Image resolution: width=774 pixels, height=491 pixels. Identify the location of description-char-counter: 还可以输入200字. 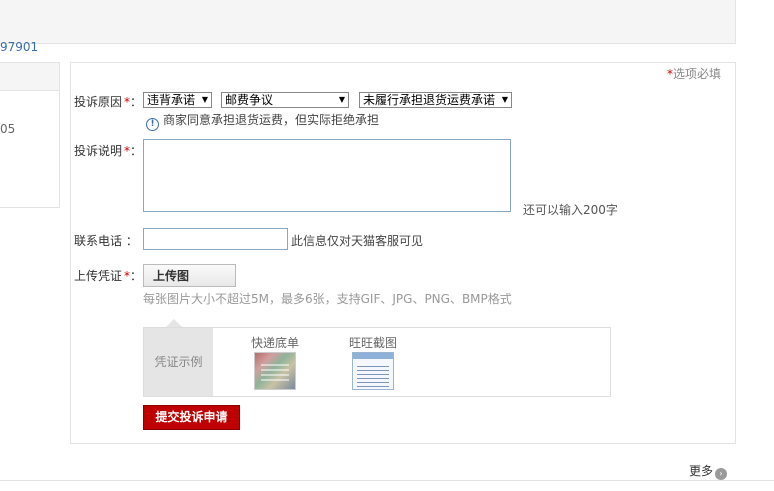
(570, 210).